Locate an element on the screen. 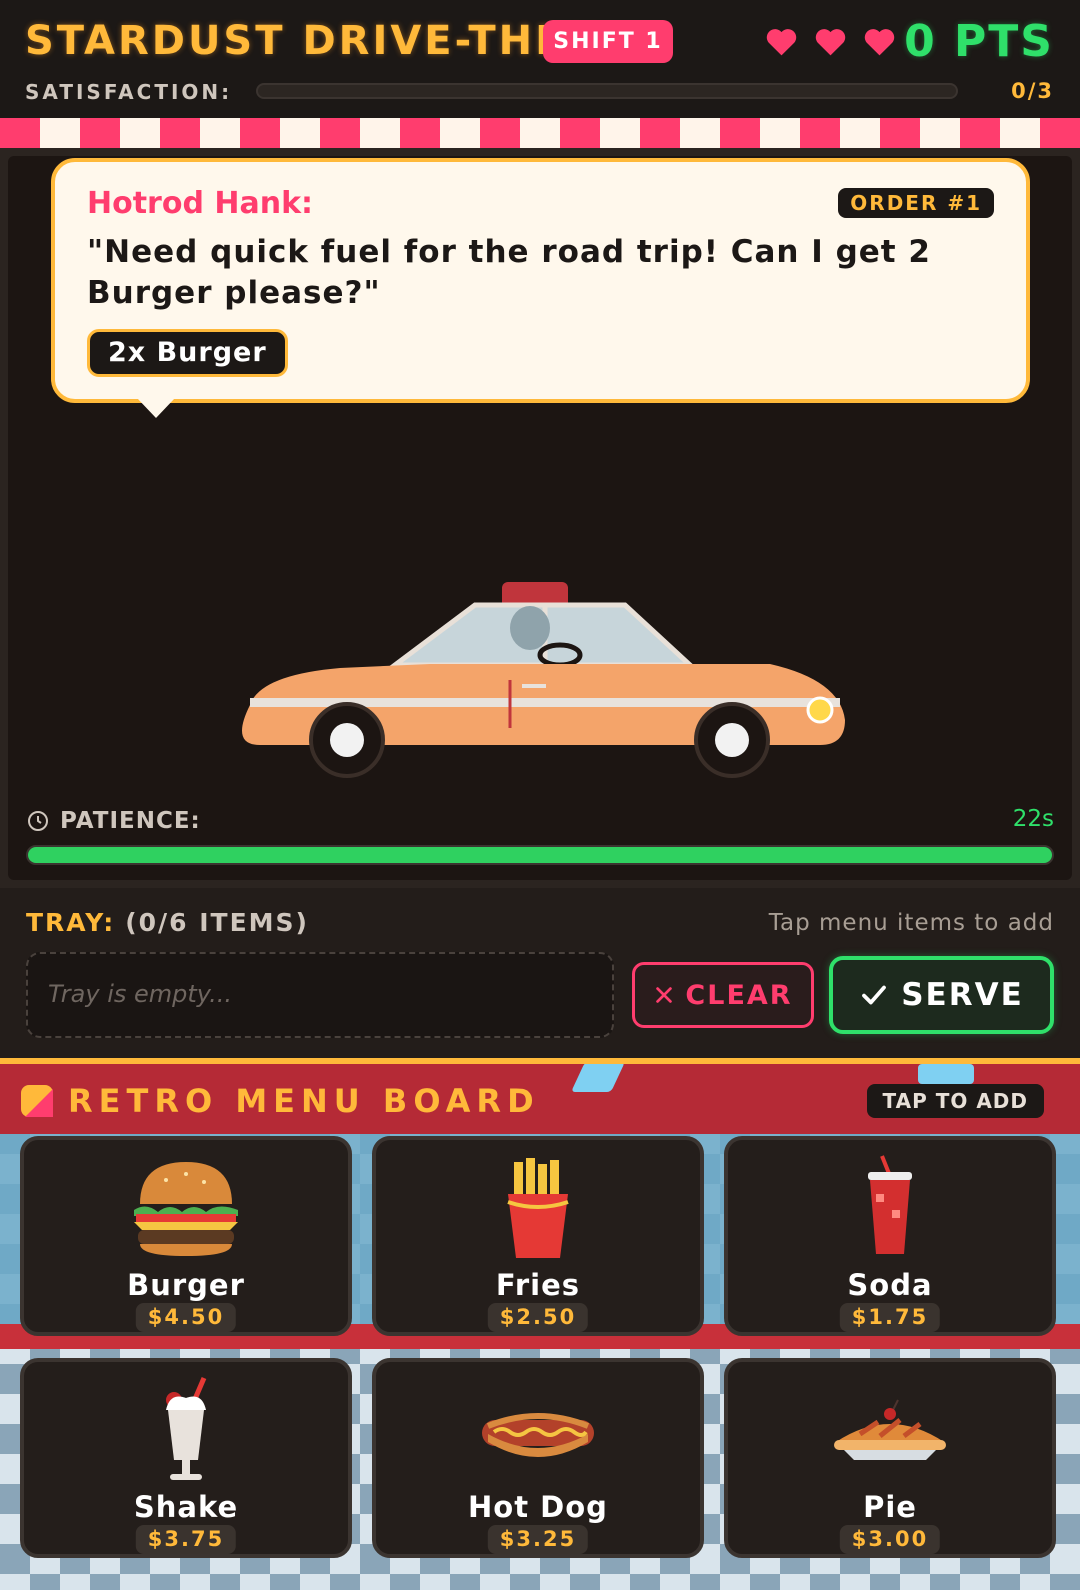 This screenshot has width=1080, height=1590. menu-item-name: Hot Dog is located at coordinates (538, 1507).